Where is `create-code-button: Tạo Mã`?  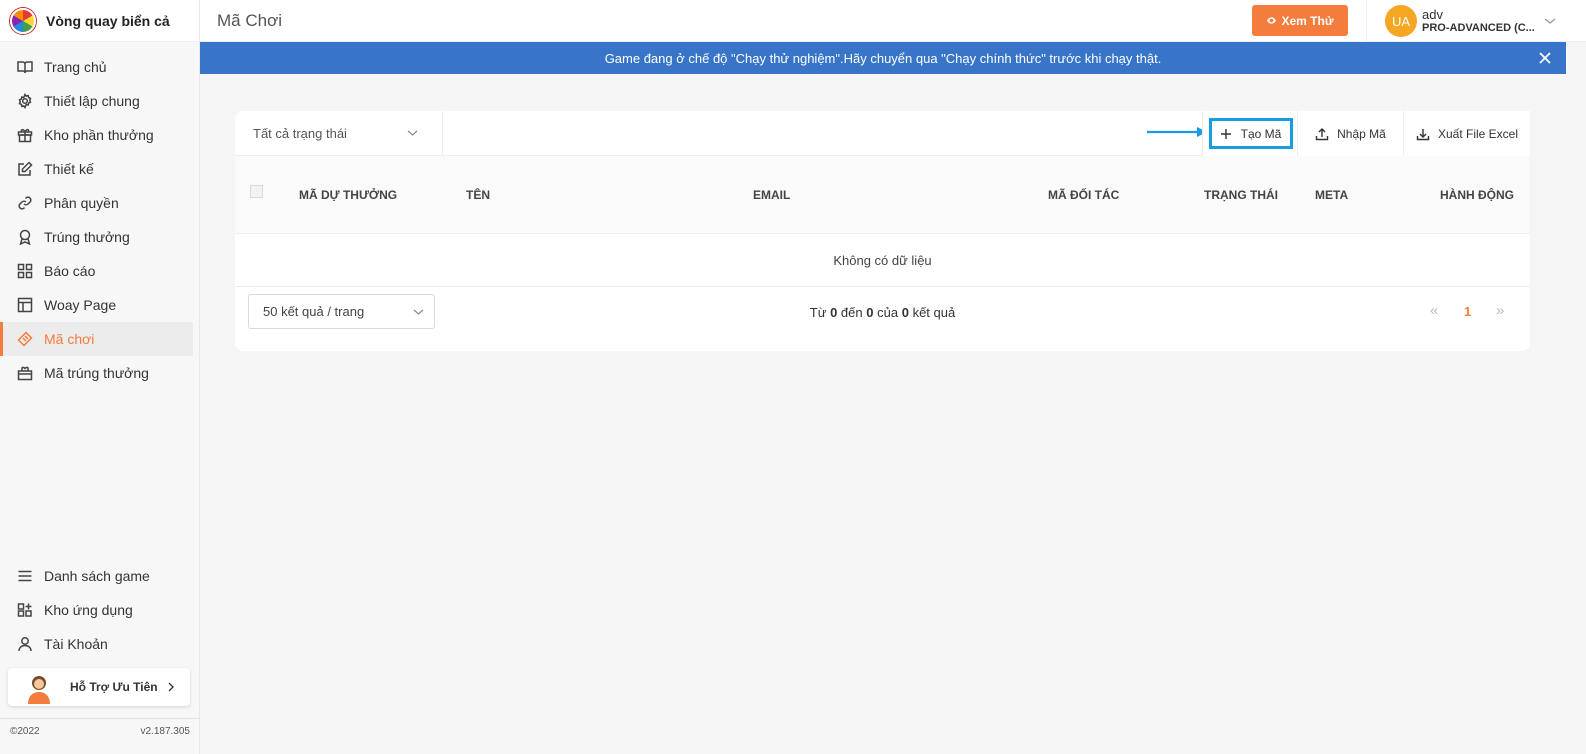
create-code-button: Tạo Mã is located at coordinates (1249, 133).